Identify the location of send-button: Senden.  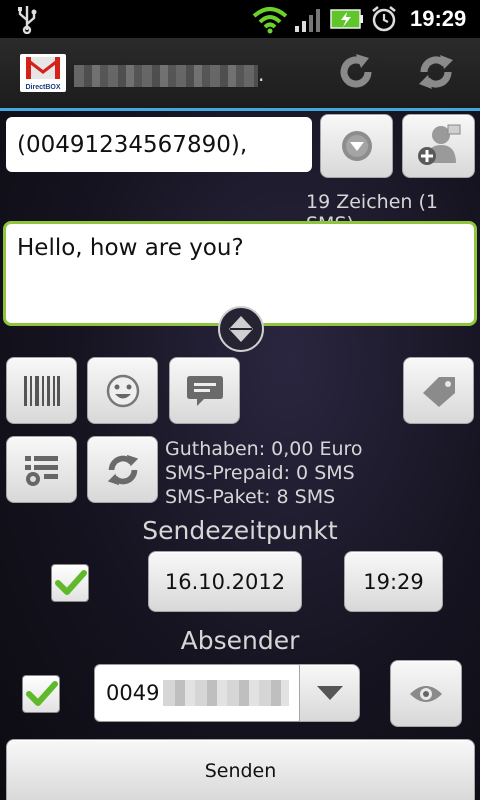
(240, 769).